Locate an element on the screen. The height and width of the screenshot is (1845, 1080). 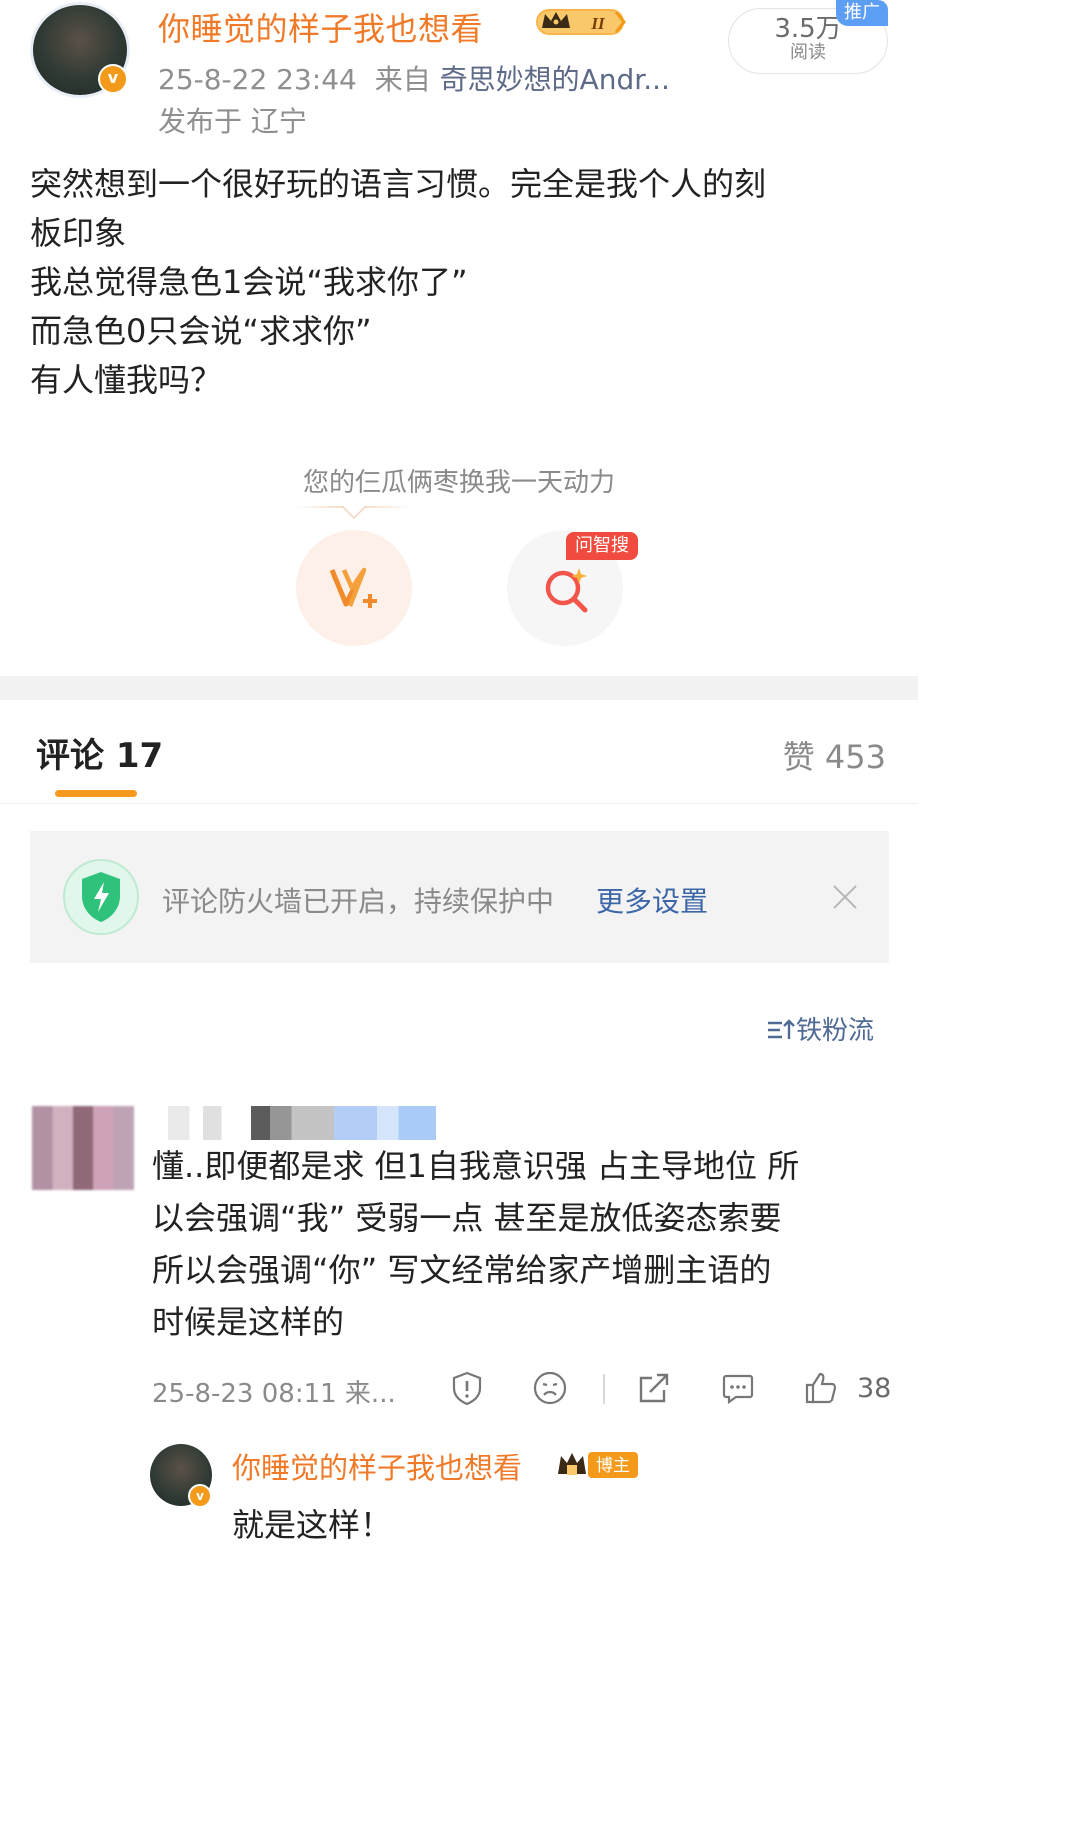
comment-line: 所以会强调“你” 写文经常给家产增删主语的 is located at coordinates (462, 1270).